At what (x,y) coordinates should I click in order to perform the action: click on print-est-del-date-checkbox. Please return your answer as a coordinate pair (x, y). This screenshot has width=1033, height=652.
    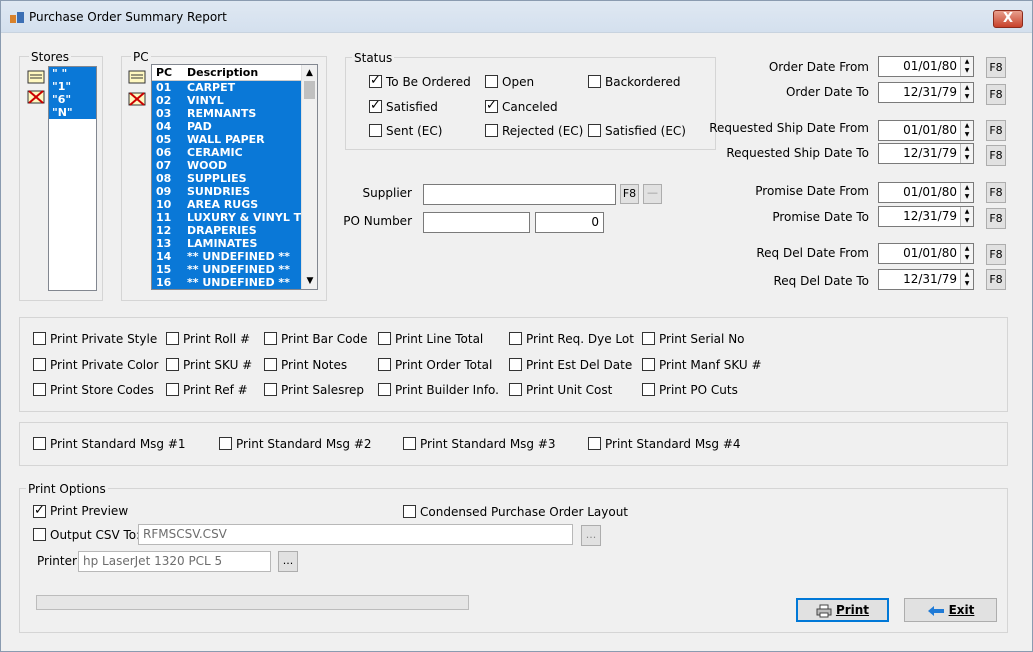
    Looking at the image, I should click on (515, 364).